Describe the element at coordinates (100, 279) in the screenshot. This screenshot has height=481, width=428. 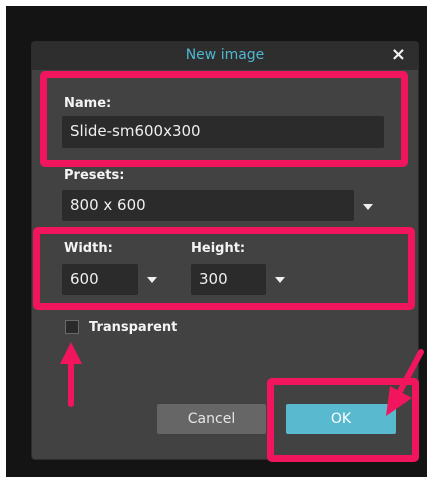
I see `width-select: 600` at that location.